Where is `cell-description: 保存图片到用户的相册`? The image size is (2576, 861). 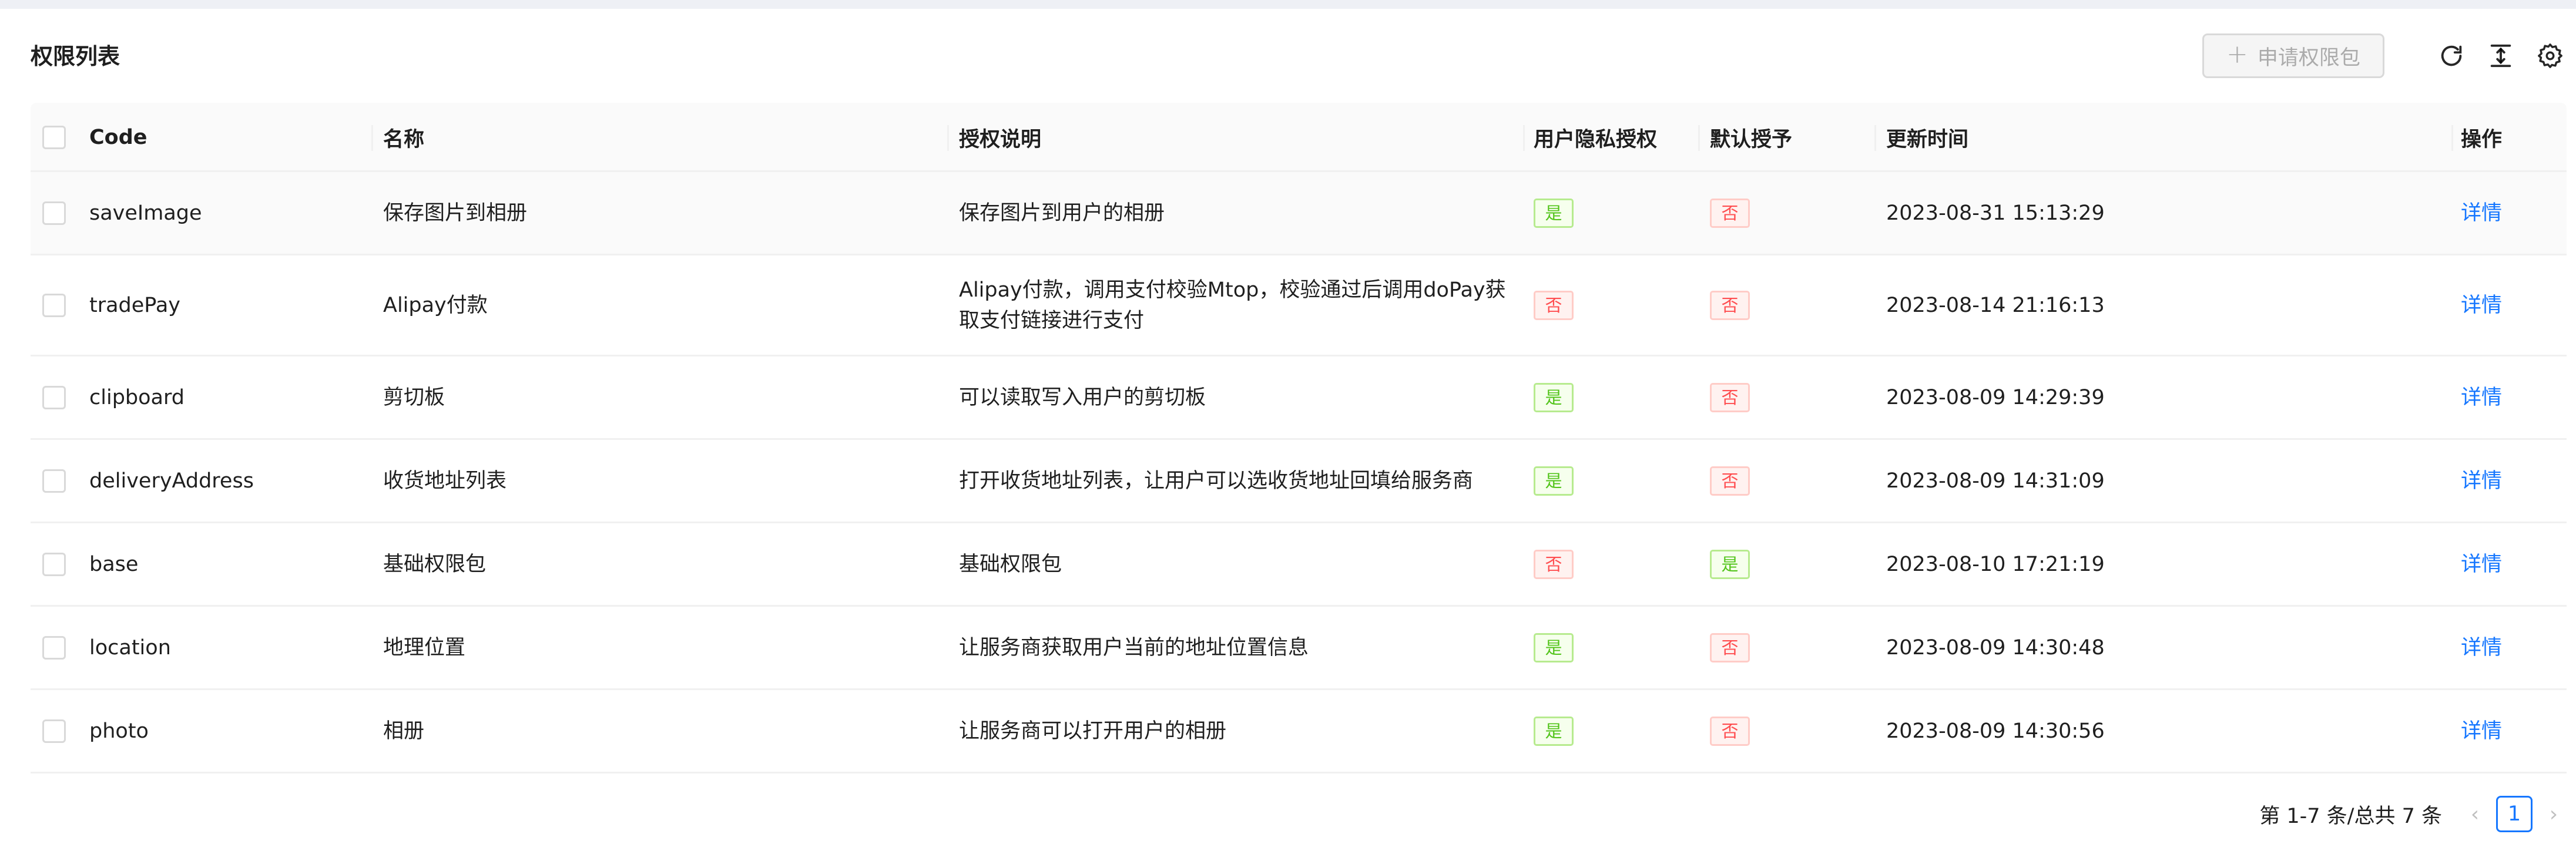
cell-description: 保存图片到用户的相册 is located at coordinates (1062, 213).